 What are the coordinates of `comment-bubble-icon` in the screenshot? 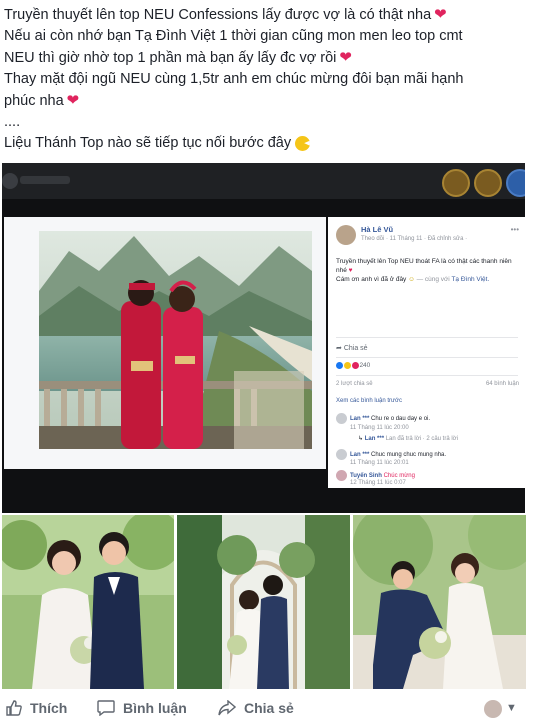 It's located at (106, 708).